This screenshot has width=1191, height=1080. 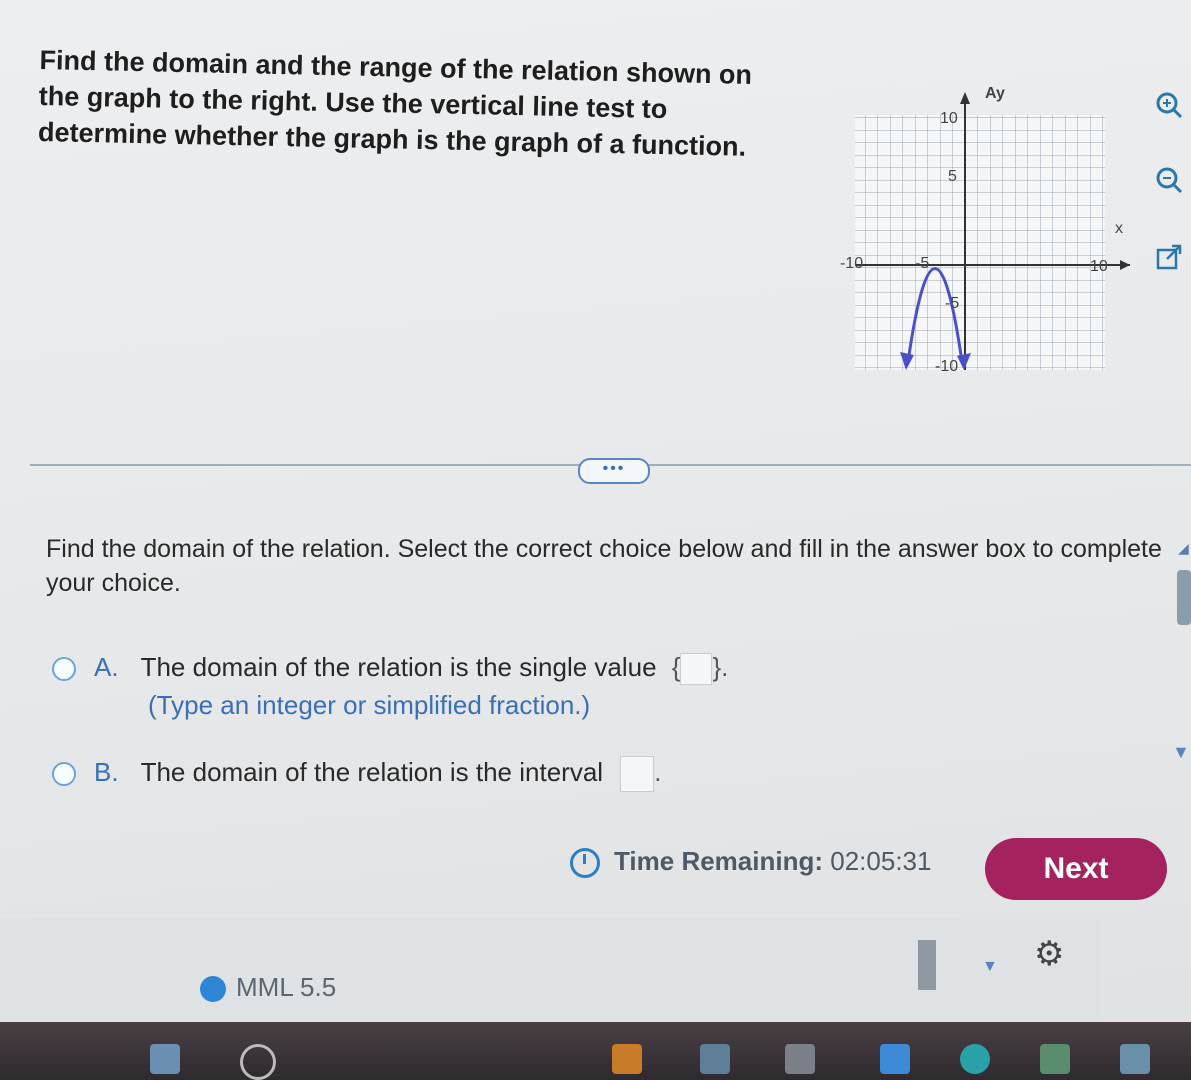 What do you see at coordinates (106, 667) in the screenshot?
I see `choice-a-letter: A.` at bounding box center [106, 667].